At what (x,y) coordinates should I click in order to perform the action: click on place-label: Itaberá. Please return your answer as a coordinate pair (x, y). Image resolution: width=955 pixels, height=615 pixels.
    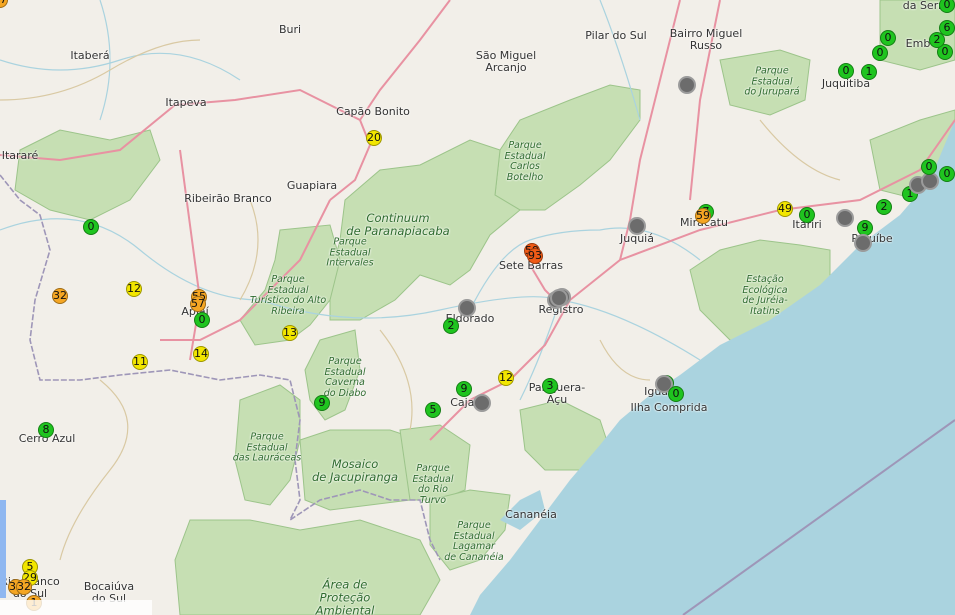
    Looking at the image, I should click on (90, 55).